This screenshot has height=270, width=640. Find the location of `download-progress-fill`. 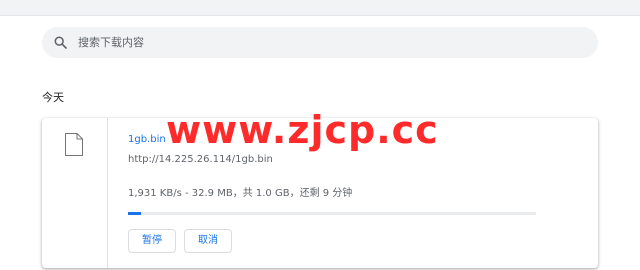

download-progress-fill is located at coordinates (135, 213).